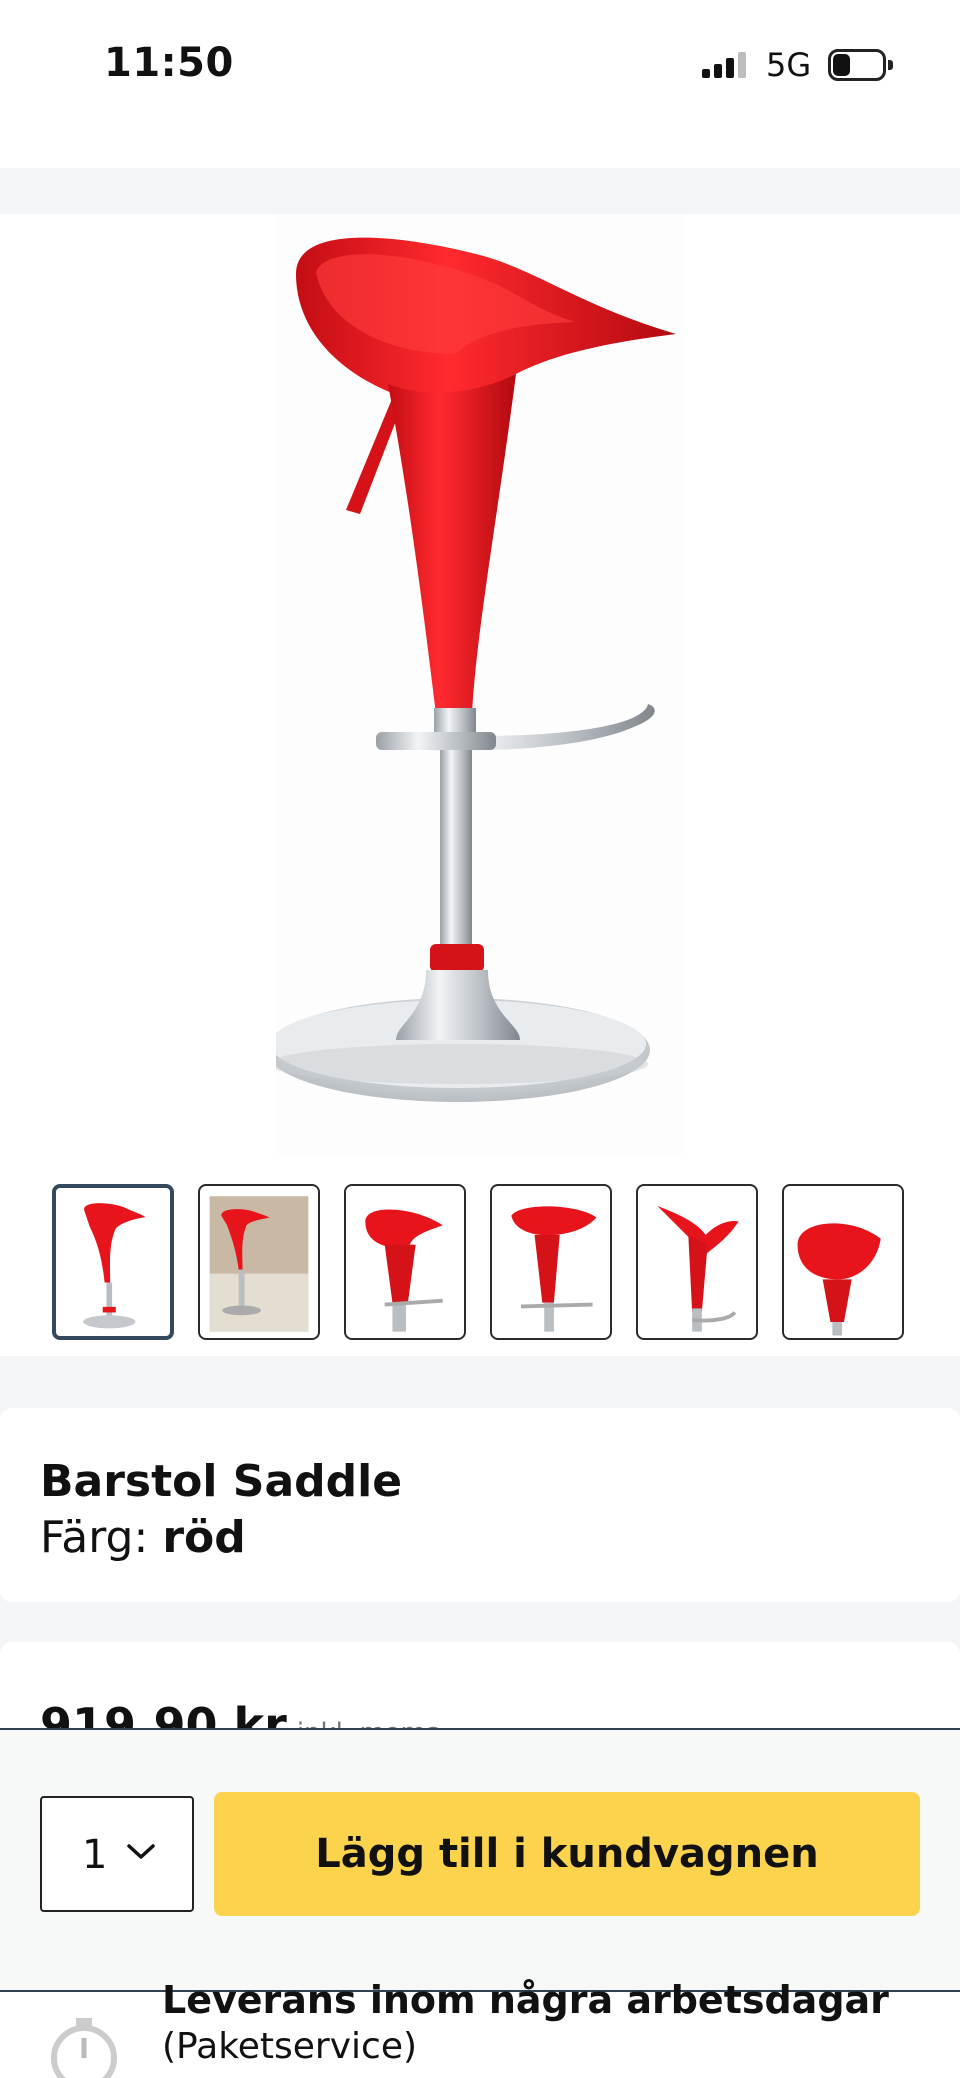 The height and width of the screenshot is (2078, 960). I want to click on sticky-add-to-cart-bar: 1 Lägg till i kundvagnen, so click(480, 1860).